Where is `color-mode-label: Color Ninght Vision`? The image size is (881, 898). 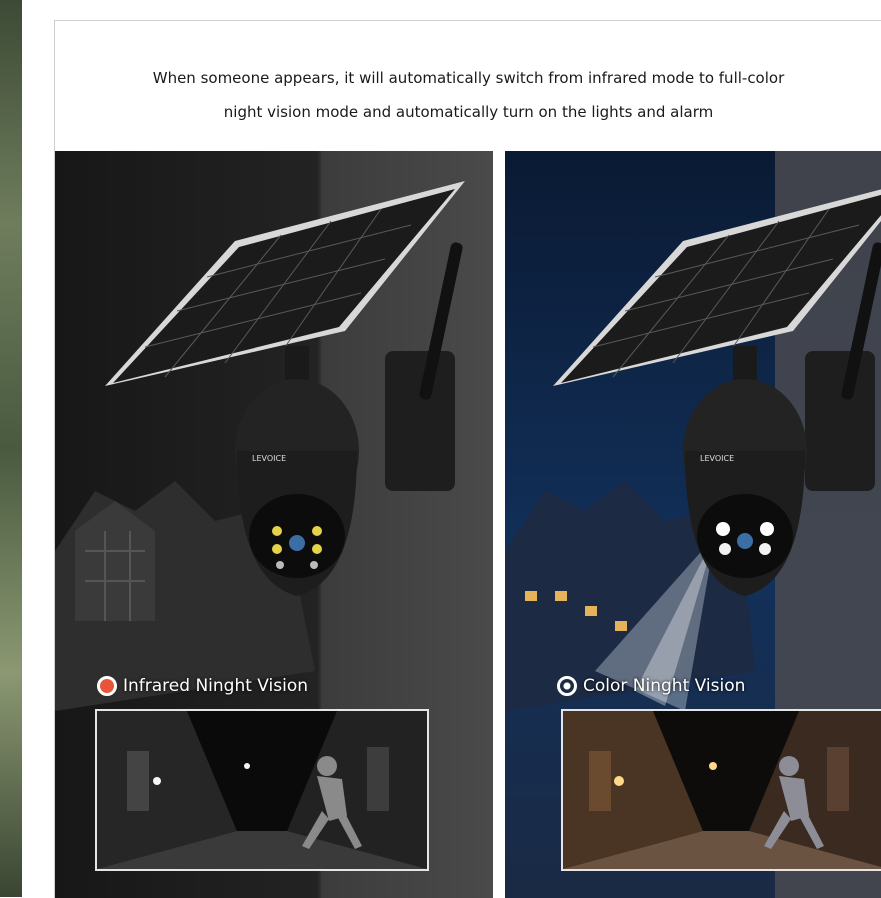
color-mode-label: Color Ninght Vision is located at coordinates (651, 686).